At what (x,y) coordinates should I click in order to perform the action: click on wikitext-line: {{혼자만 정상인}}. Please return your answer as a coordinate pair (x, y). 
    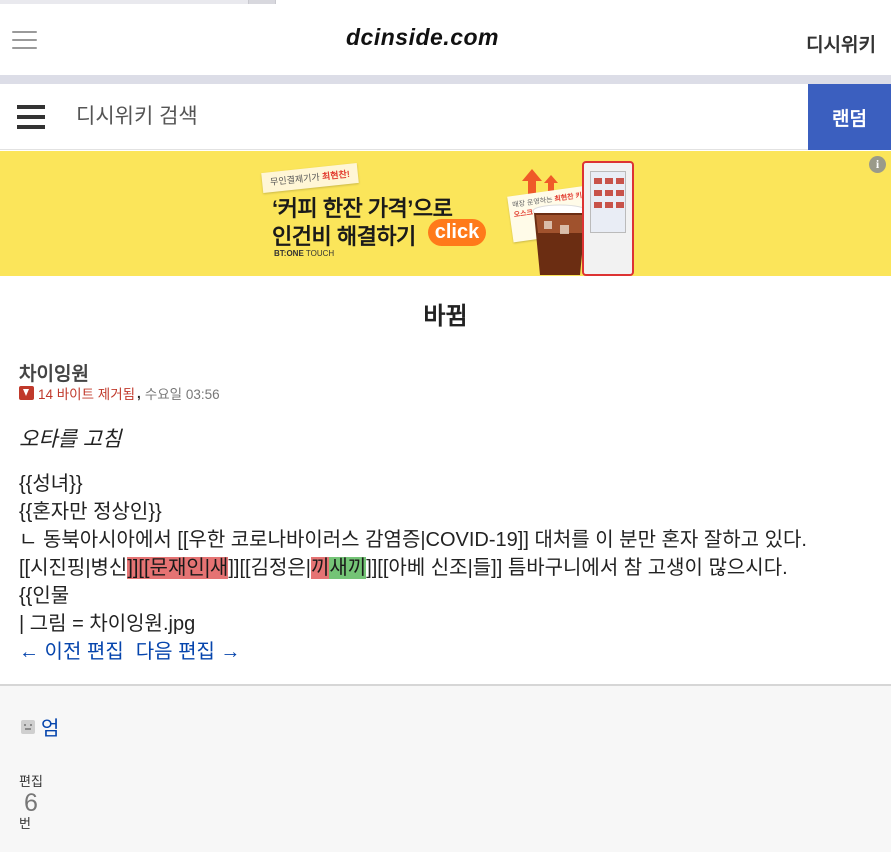
    Looking at the image, I should click on (90, 512).